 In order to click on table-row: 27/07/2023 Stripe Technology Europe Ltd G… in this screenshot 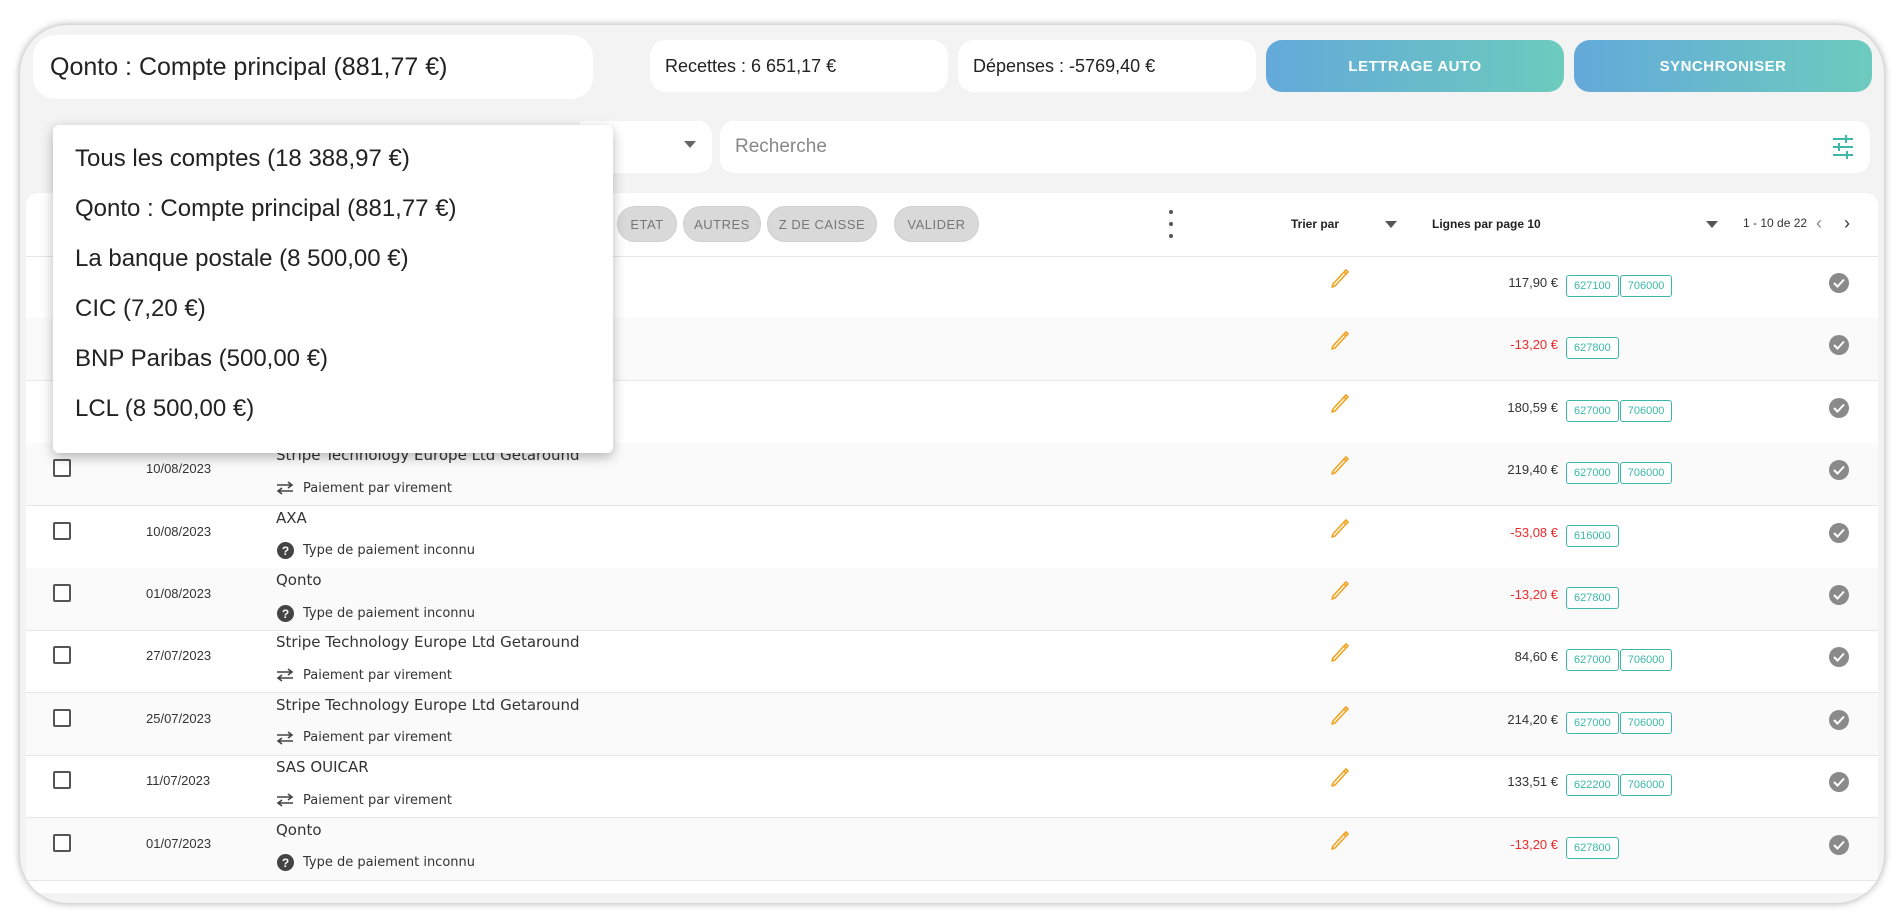, I will do `click(952, 662)`.